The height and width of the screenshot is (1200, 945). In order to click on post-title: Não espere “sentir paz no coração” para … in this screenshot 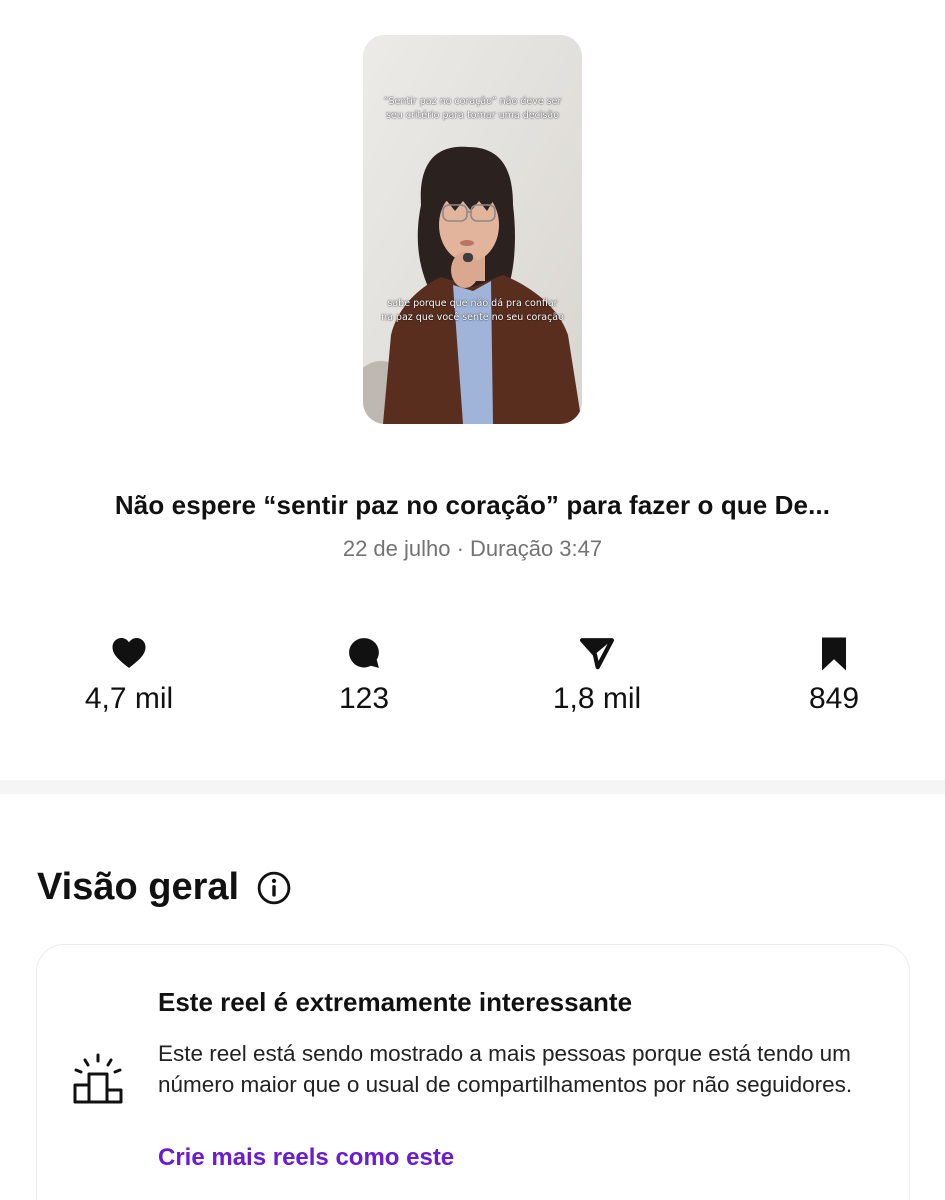, I will do `click(472, 505)`.